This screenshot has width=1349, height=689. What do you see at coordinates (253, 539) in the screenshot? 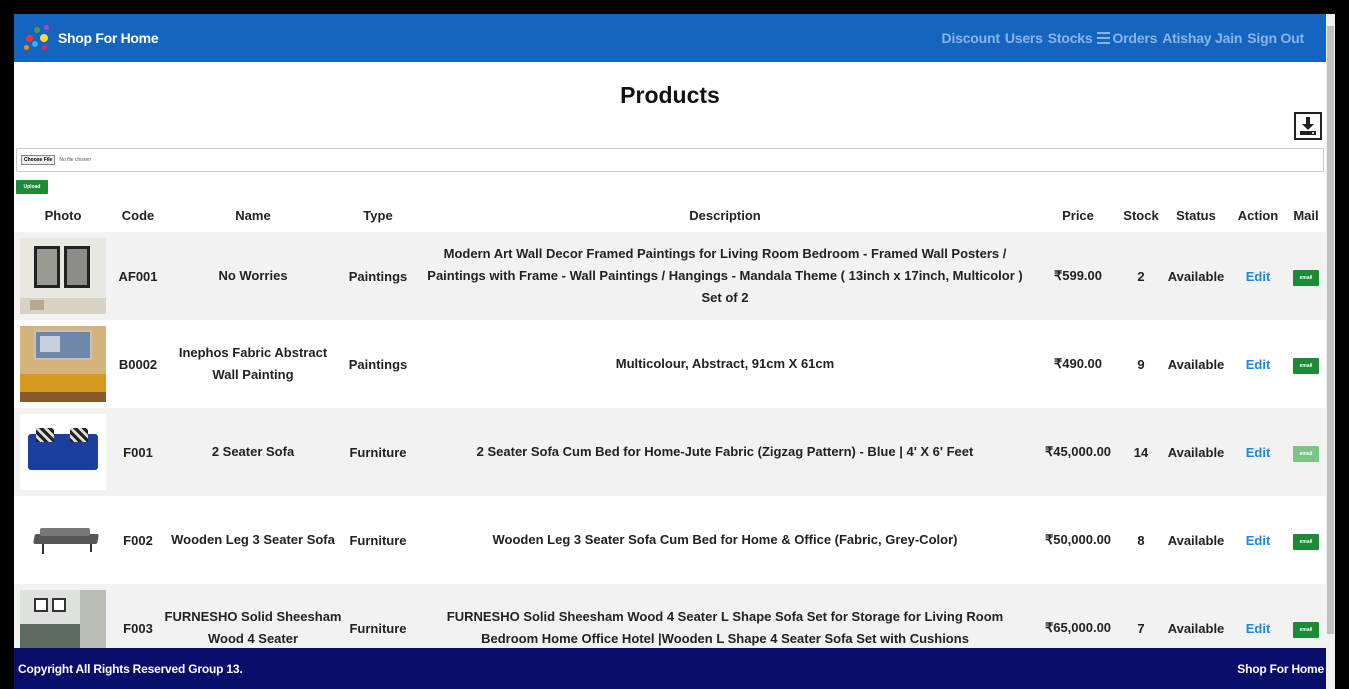
I see `product-name: Wooden Leg 3 Seater Sofa` at bounding box center [253, 539].